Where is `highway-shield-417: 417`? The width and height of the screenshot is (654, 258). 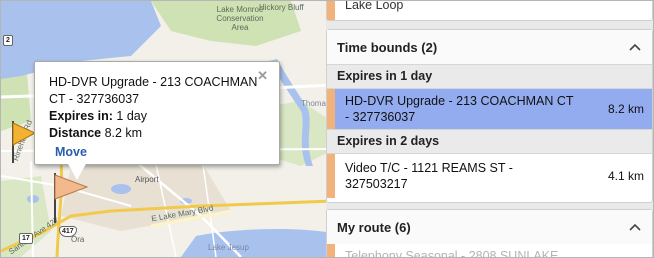 highway-shield-417: 417 is located at coordinates (68, 231).